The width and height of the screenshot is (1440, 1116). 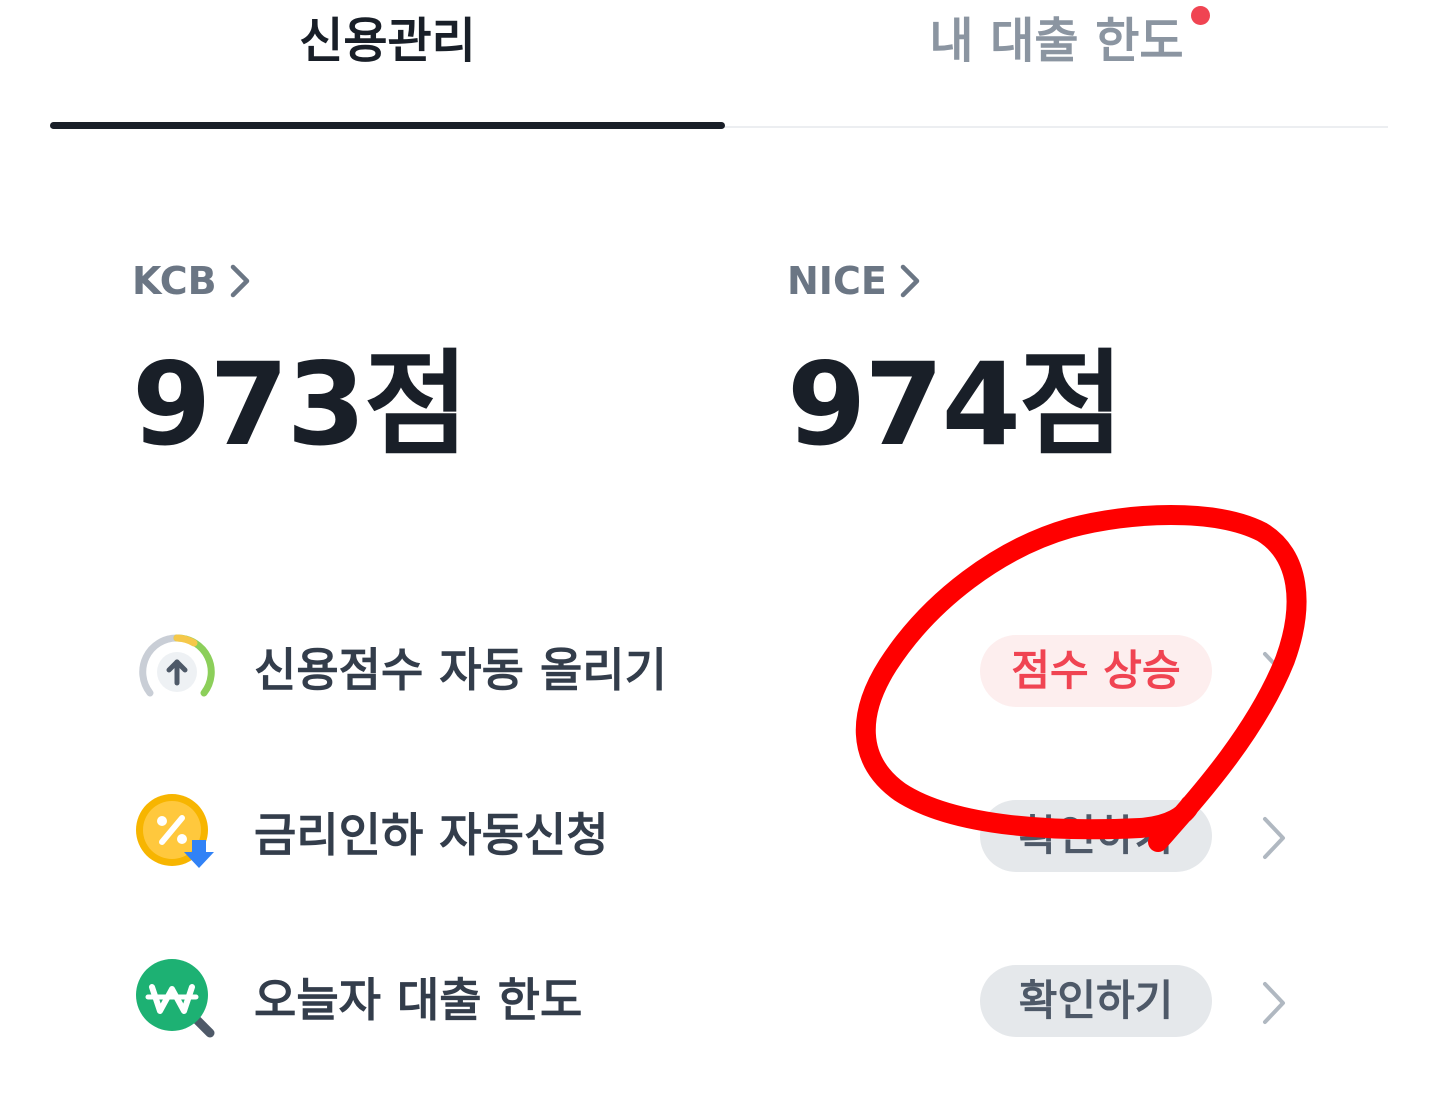 I want to click on list-item-auto-rate-cut: 금리인하 자동신청 확인하기, so click(x=717, y=835).